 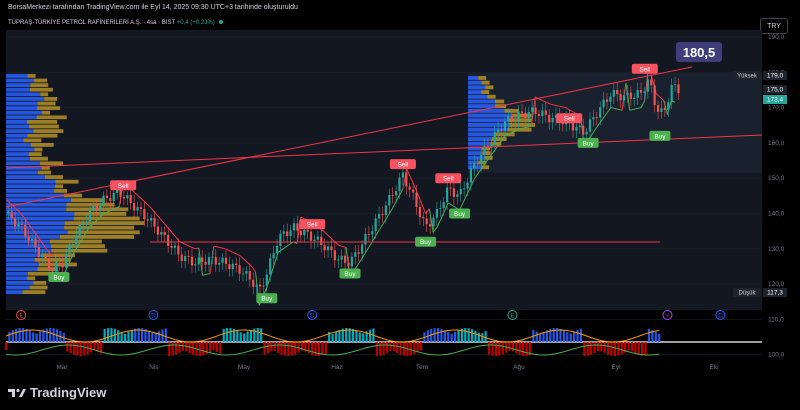 I want to click on price-label-value: 179,0, so click(x=775, y=76).